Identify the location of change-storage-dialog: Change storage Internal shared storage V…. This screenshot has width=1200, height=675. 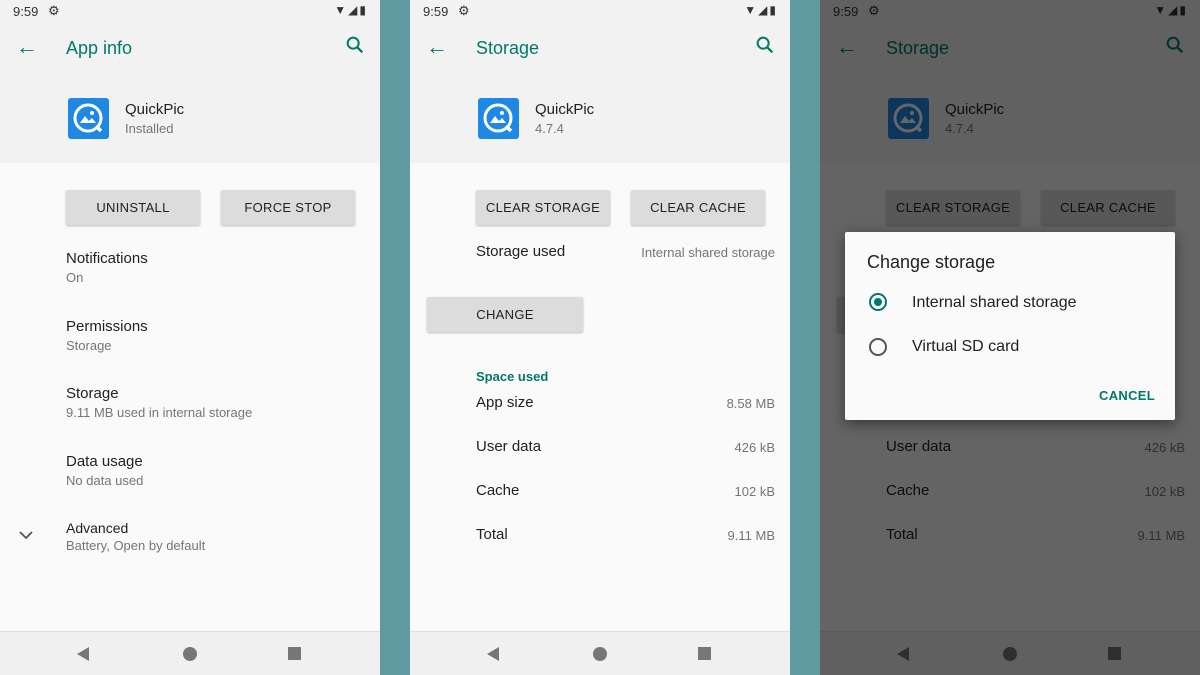
(1010, 326).